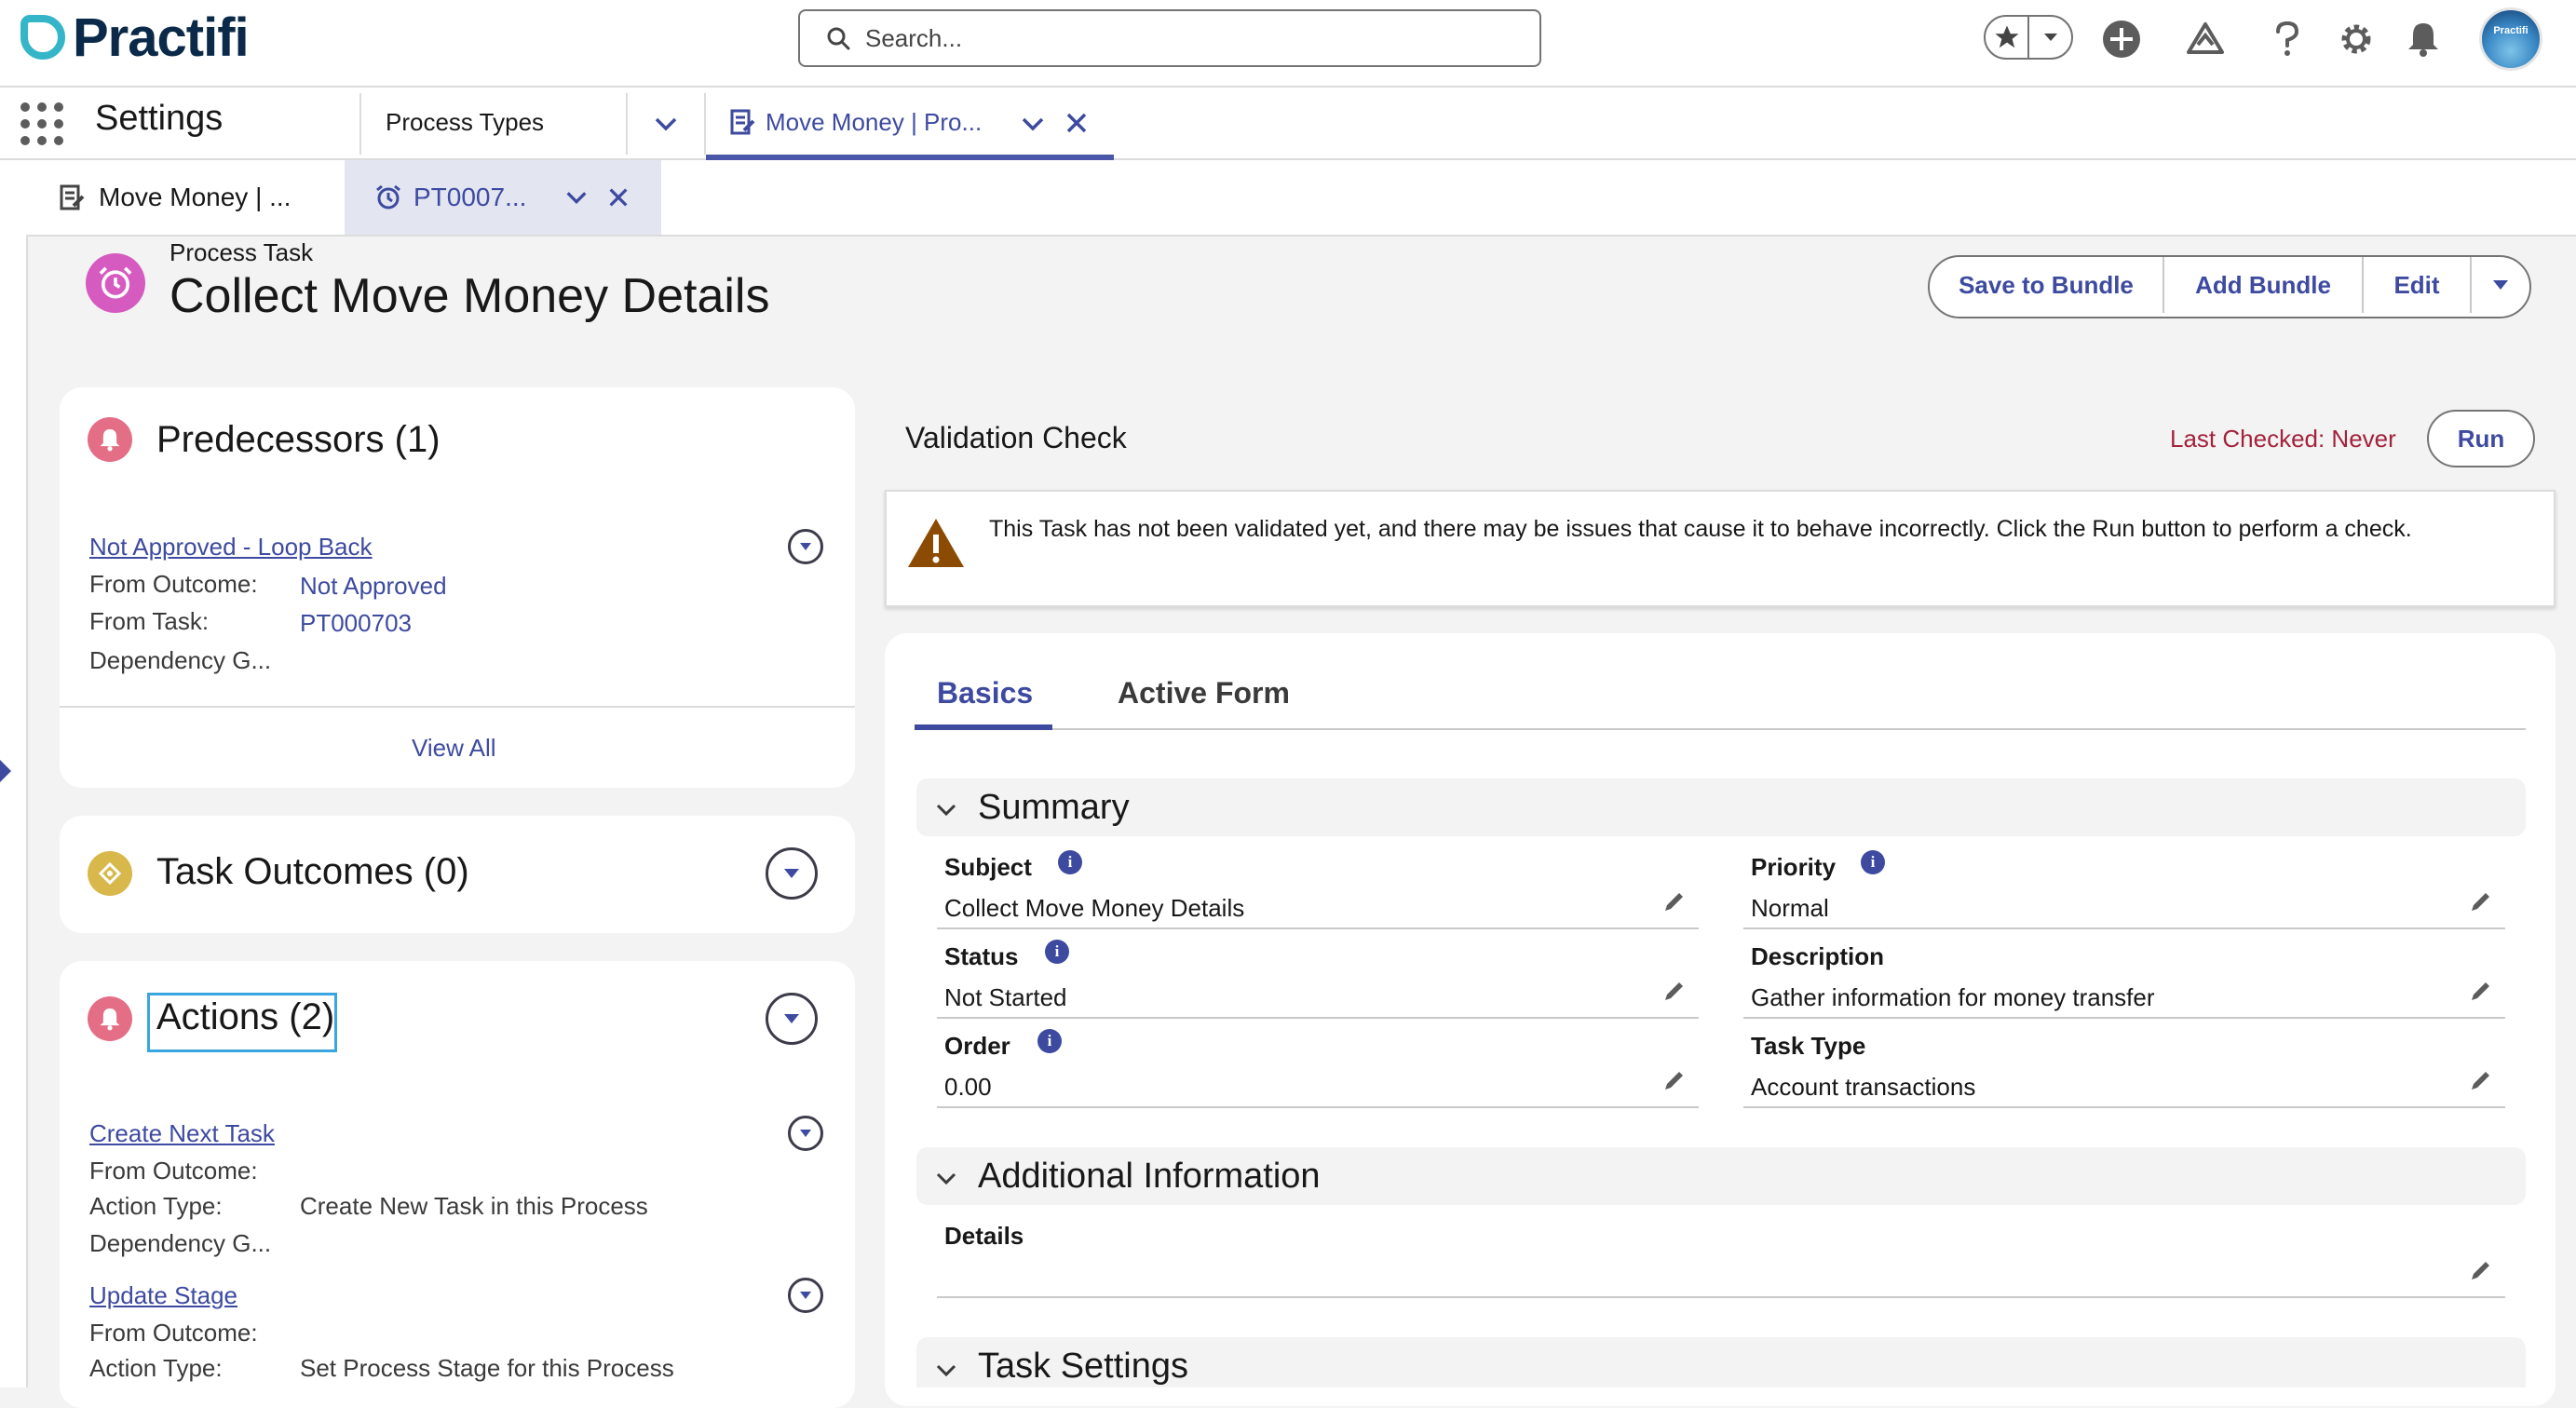 Image resolution: width=2576 pixels, height=1408 pixels. Describe the element at coordinates (298, 440) in the screenshot. I see `predecessors-title: Predecessors (1)` at that location.